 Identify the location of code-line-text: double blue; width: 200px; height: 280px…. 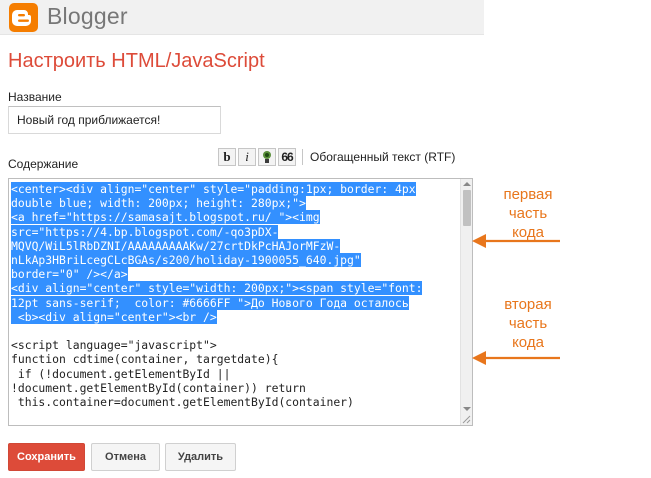
(158, 203).